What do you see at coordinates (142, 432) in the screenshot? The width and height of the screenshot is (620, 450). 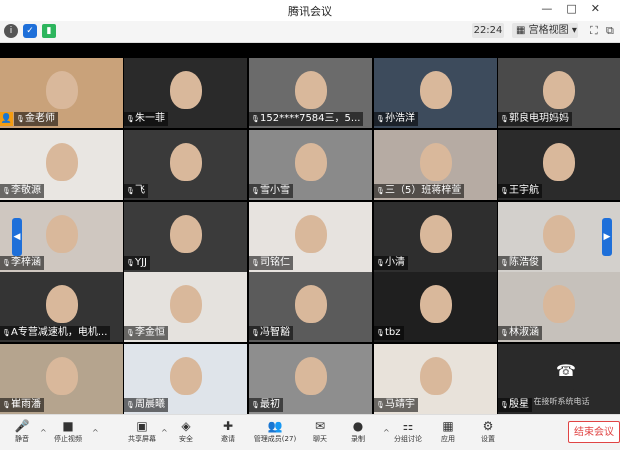 I see `toolbar-button-share-screen: ▣ 共享屏幕` at bounding box center [142, 432].